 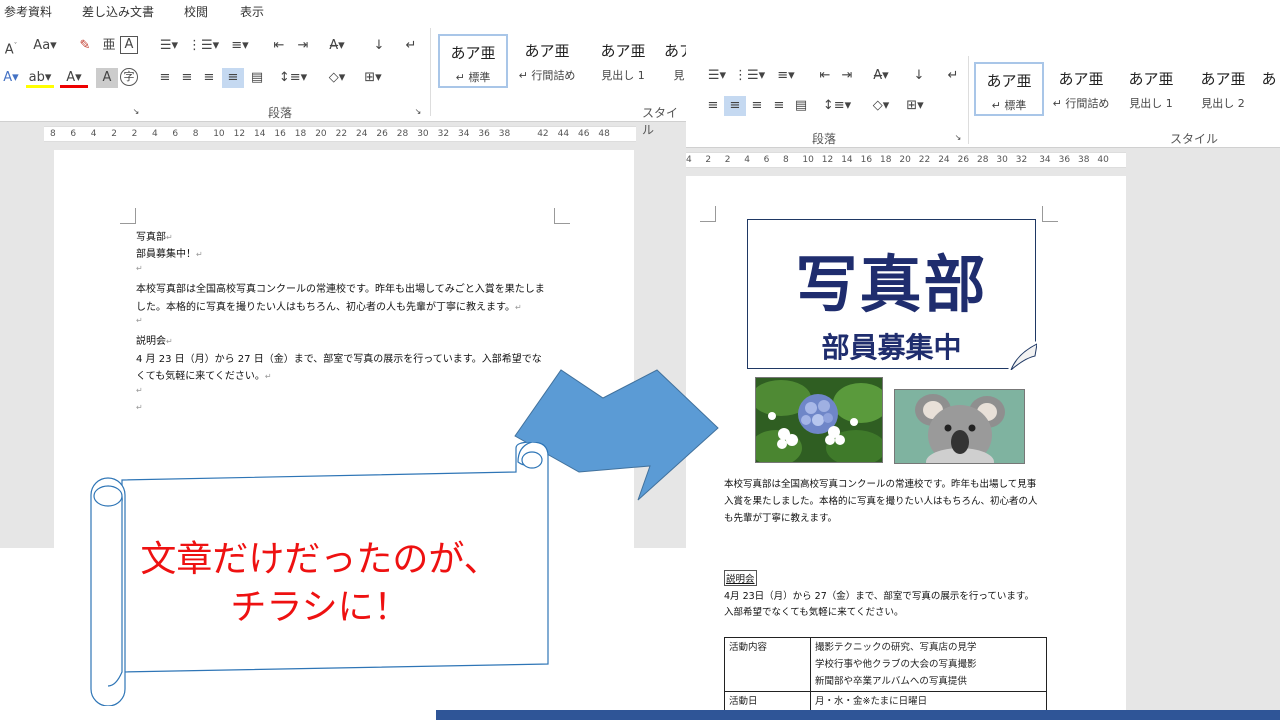 What do you see at coordinates (28, 11) in the screenshot?
I see `tab-references: 参考資料` at bounding box center [28, 11].